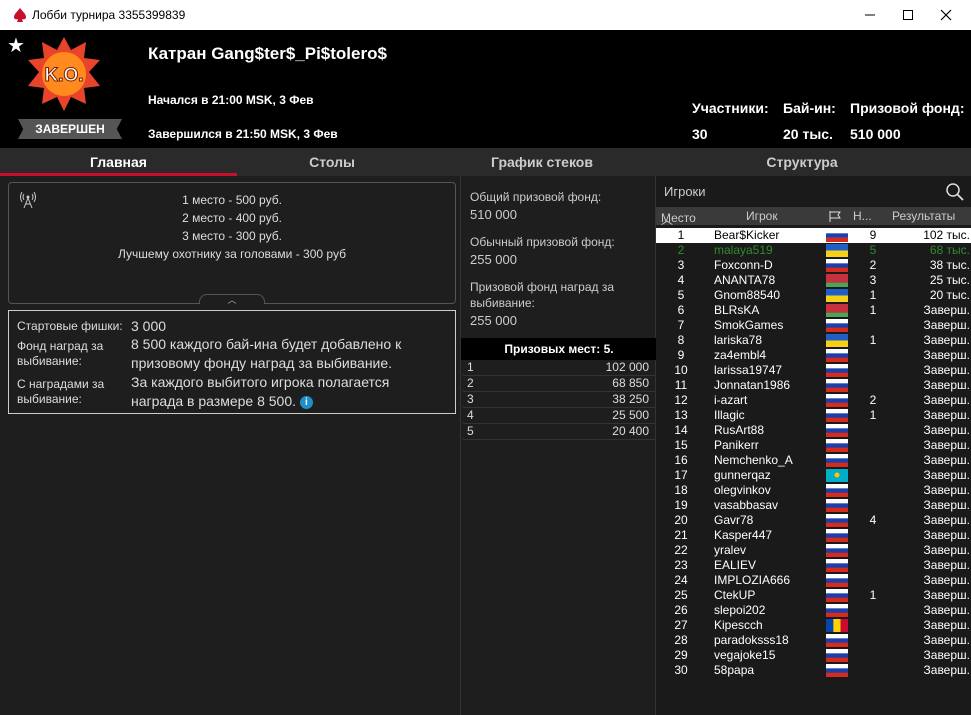 The image size is (971, 715). What do you see at coordinates (737, 310) in the screenshot?
I see `player-name: BLRsKA` at bounding box center [737, 310].